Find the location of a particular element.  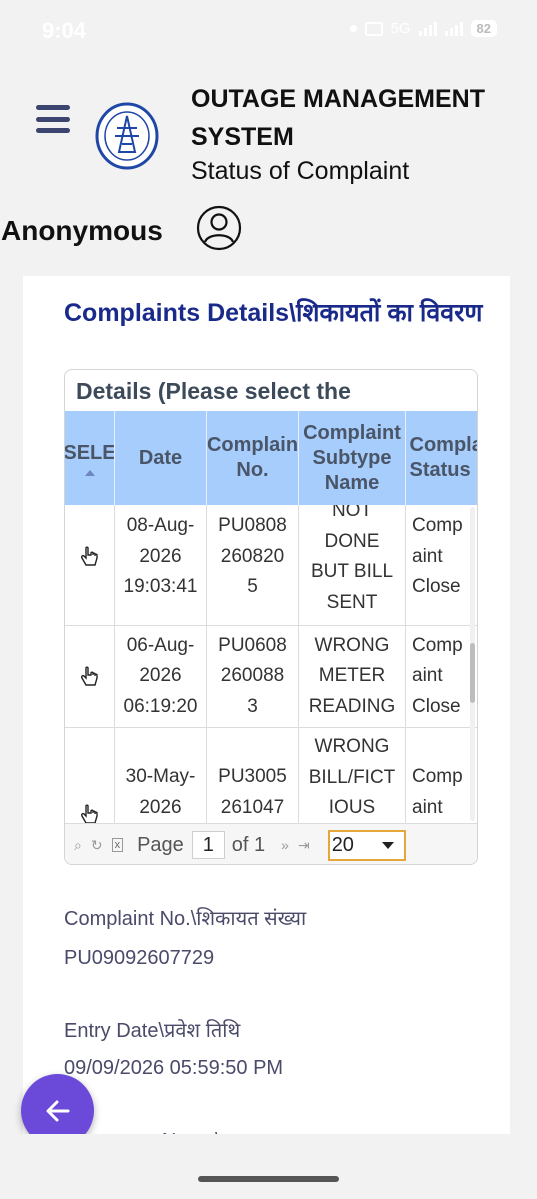

page-size-select: 20 is located at coordinates (366, 845).